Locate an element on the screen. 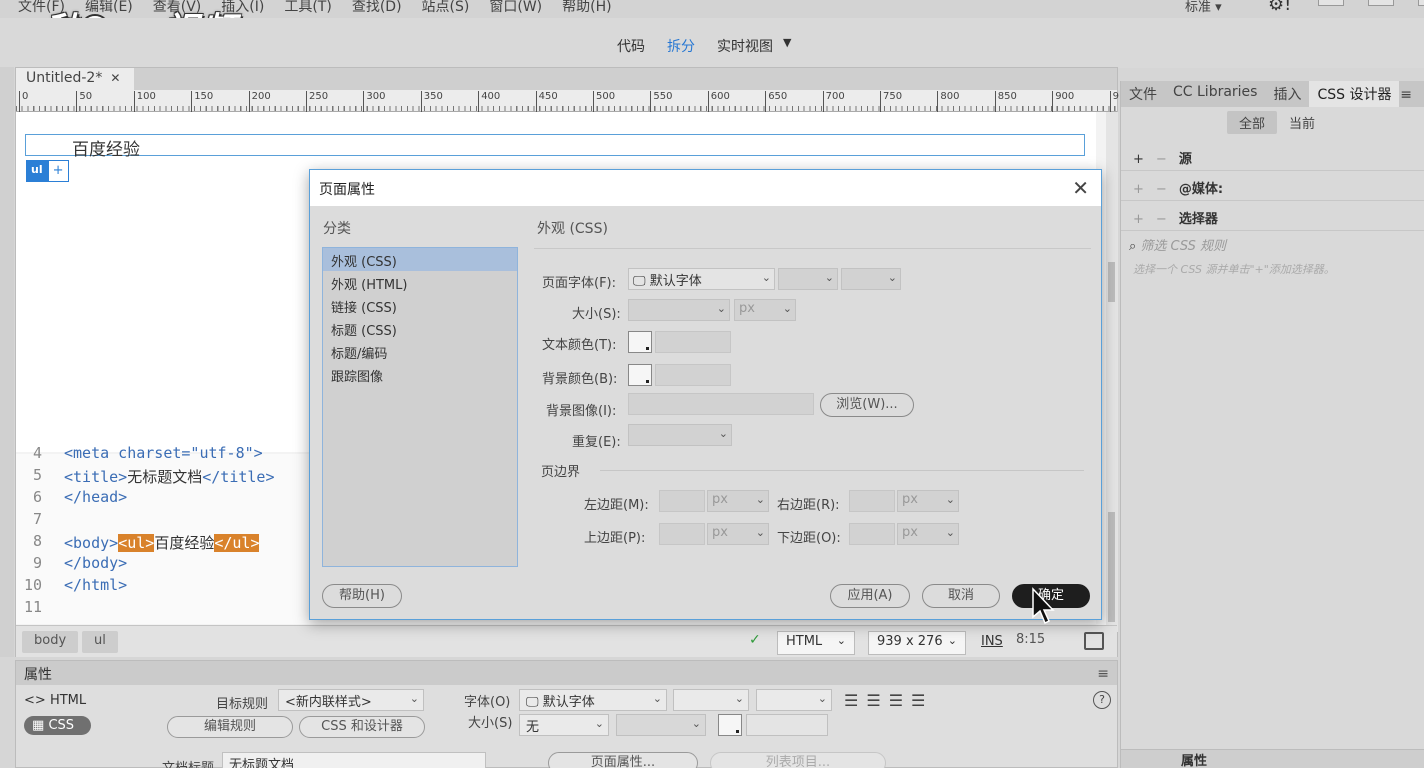 The image size is (1424, 768). cancel-button: 取消 is located at coordinates (961, 596).